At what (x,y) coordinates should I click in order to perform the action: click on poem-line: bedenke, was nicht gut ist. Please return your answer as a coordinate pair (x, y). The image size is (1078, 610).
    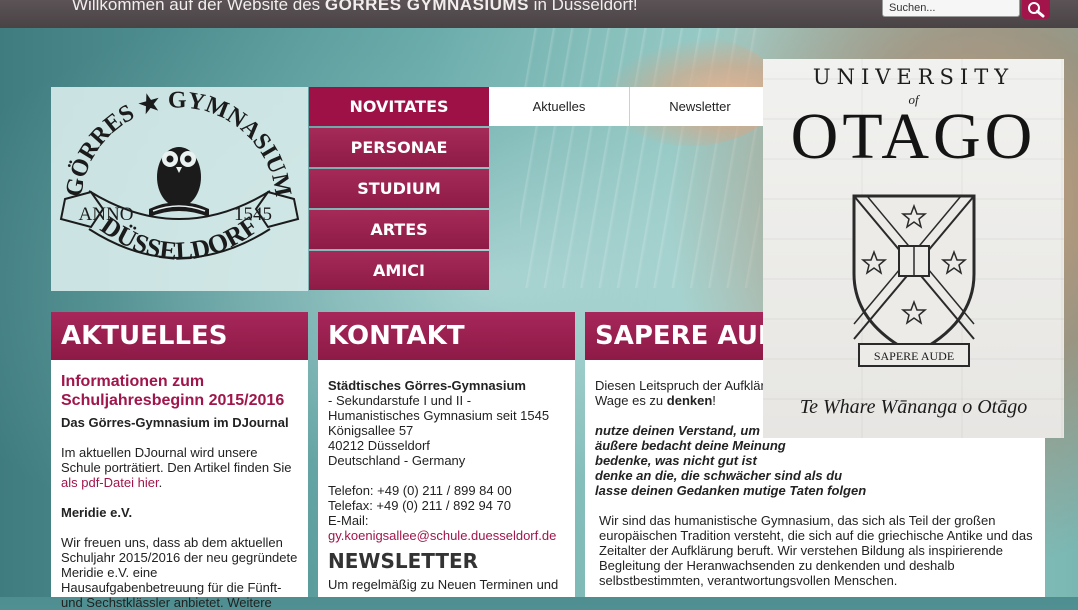
    Looking at the image, I should click on (676, 460).